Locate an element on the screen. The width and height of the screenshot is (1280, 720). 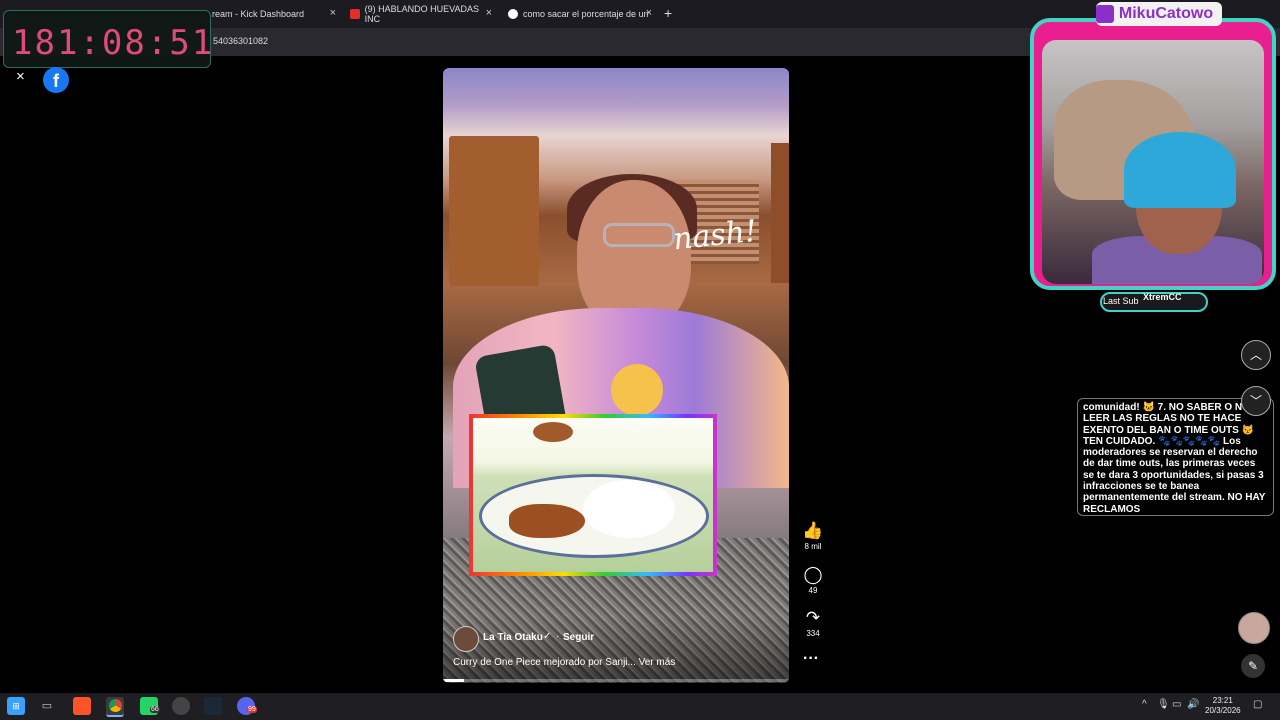
like-count: 8 mil is located at coordinates (813, 546).